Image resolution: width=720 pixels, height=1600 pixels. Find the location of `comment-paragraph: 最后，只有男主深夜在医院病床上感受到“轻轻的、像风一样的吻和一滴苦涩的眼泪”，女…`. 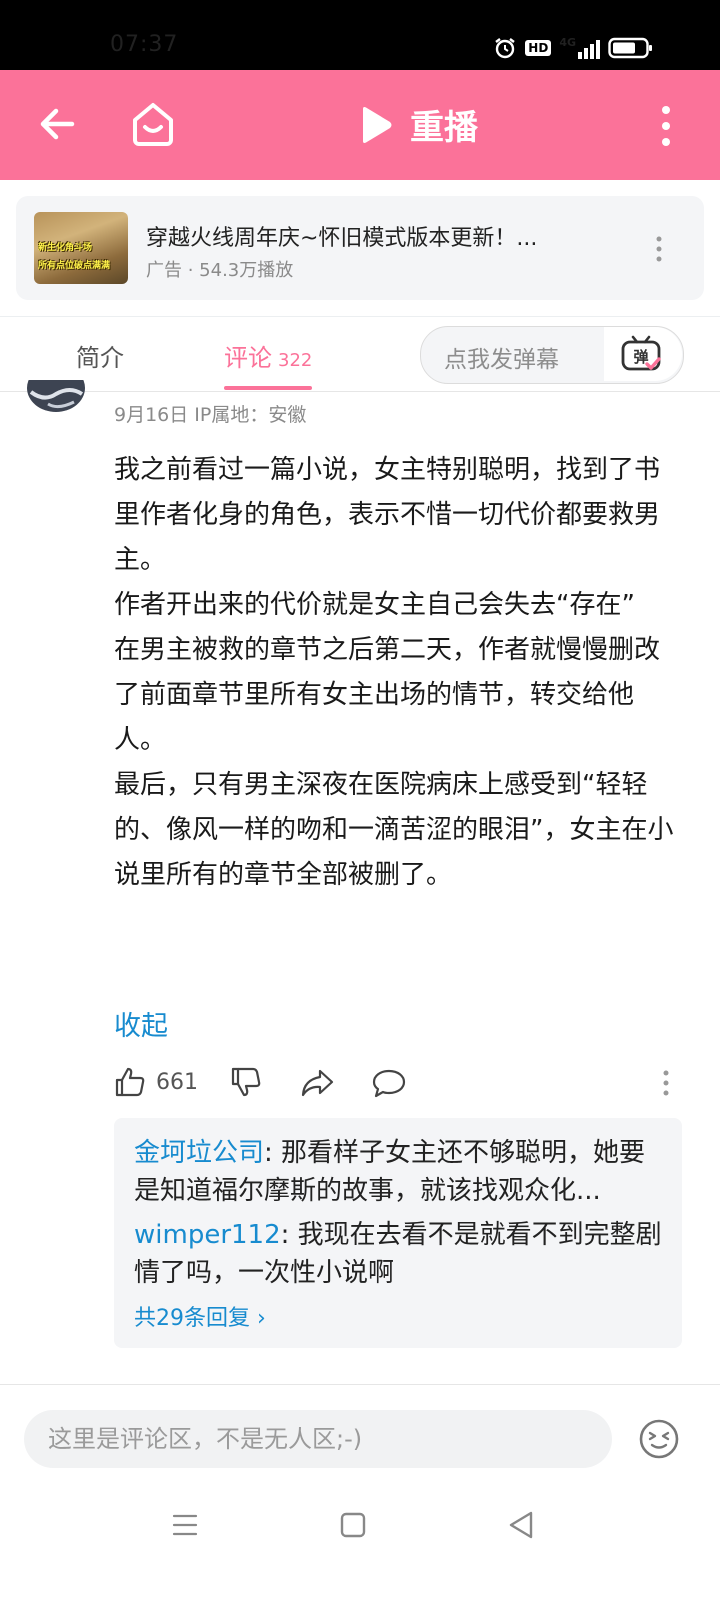

comment-paragraph: 最后，只有男主深夜在医院病床上感受到“轻轻的、像风一样的吻和一滴苦涩的眼泪”，女… is located at coordinates (394, 830).